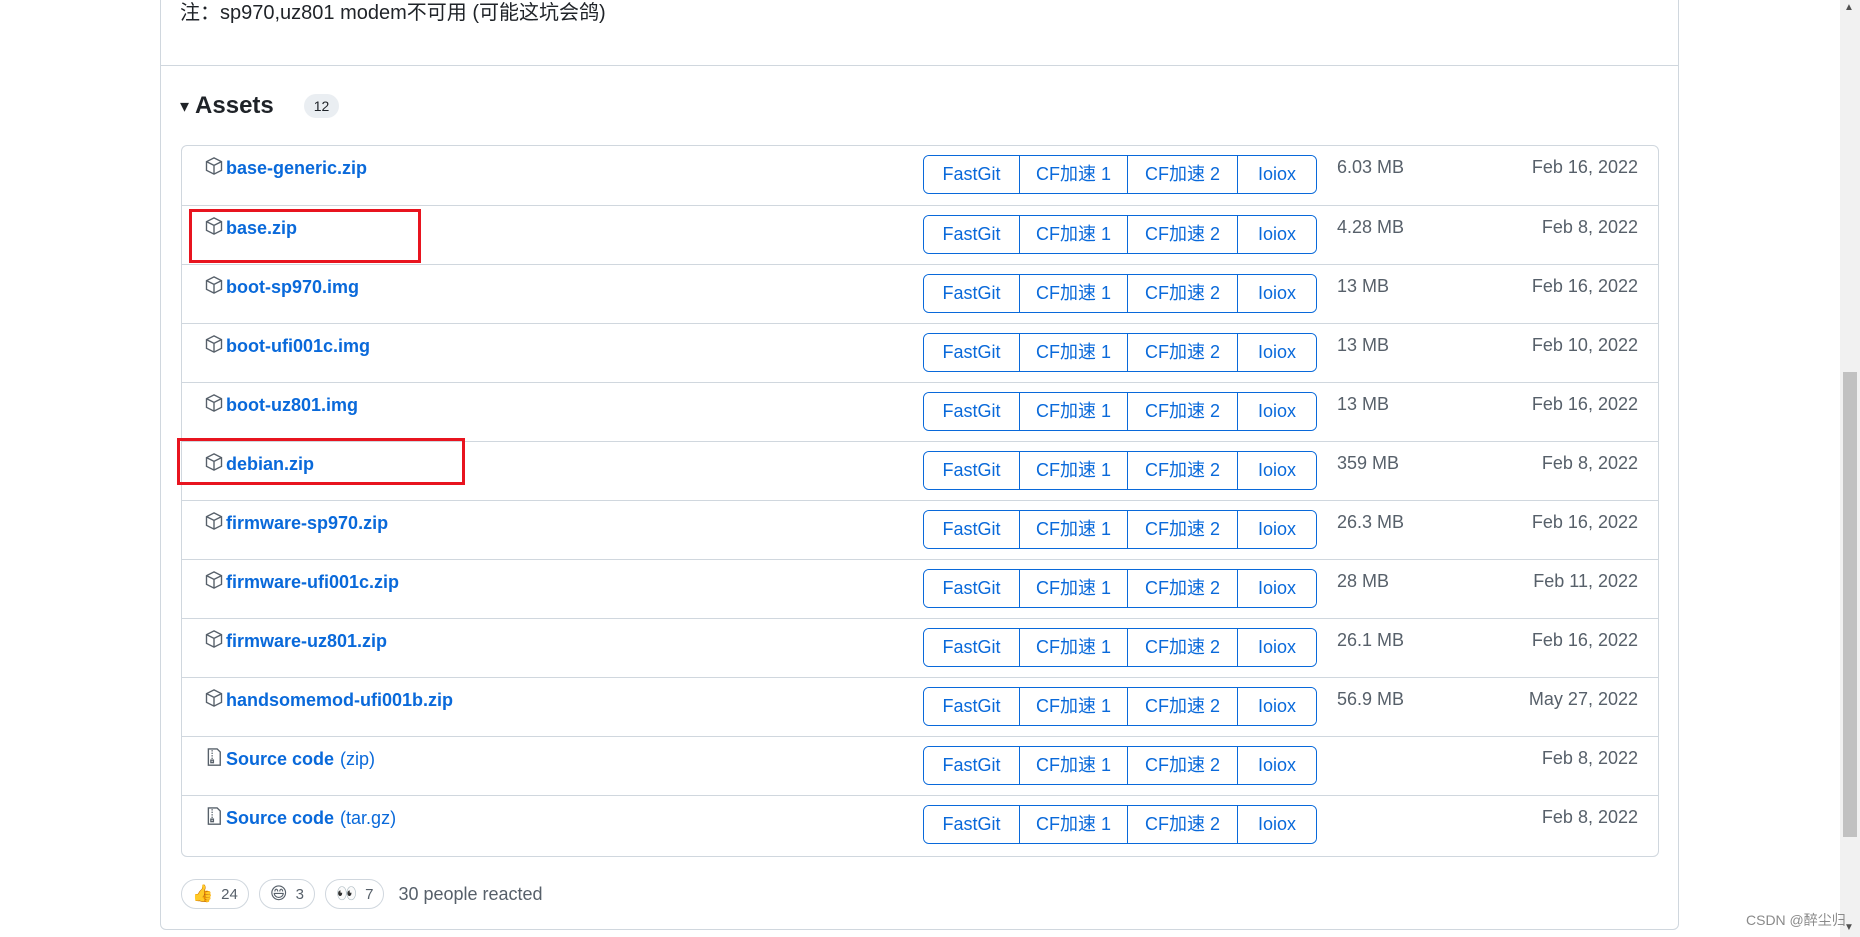 The image size is (1860, 937). What do you see at coordinates (354, 894) in the screenshot?
I see `reaction-button: 👀 7` at bounding box center [354, 894].